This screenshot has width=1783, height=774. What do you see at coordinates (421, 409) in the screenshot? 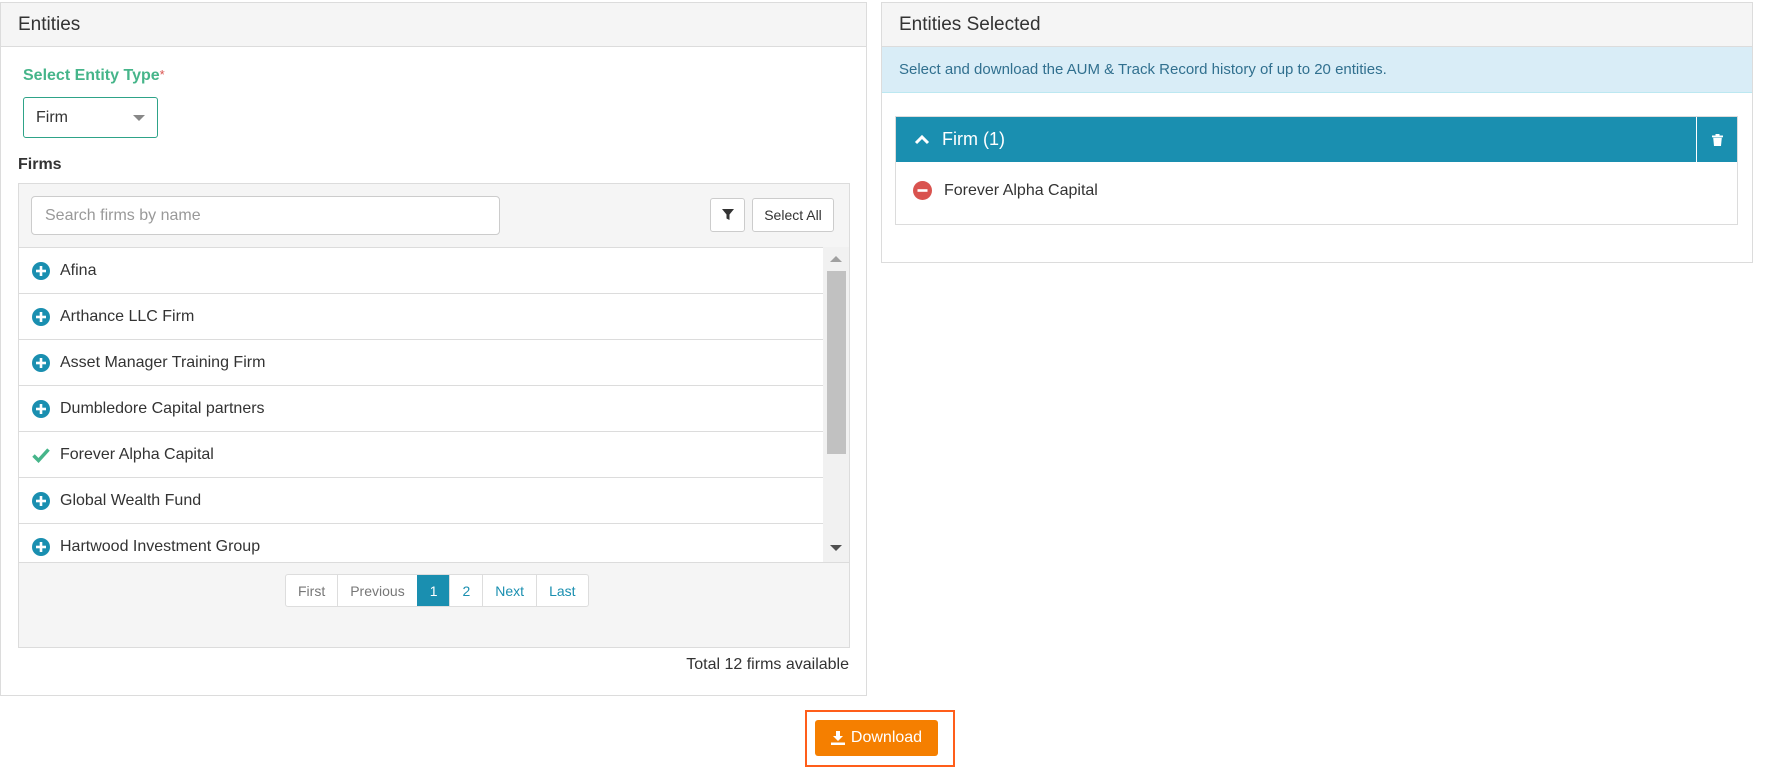
I see `firm-list-item: Dumbledore Capital partners` at bounding box center [421, 409].